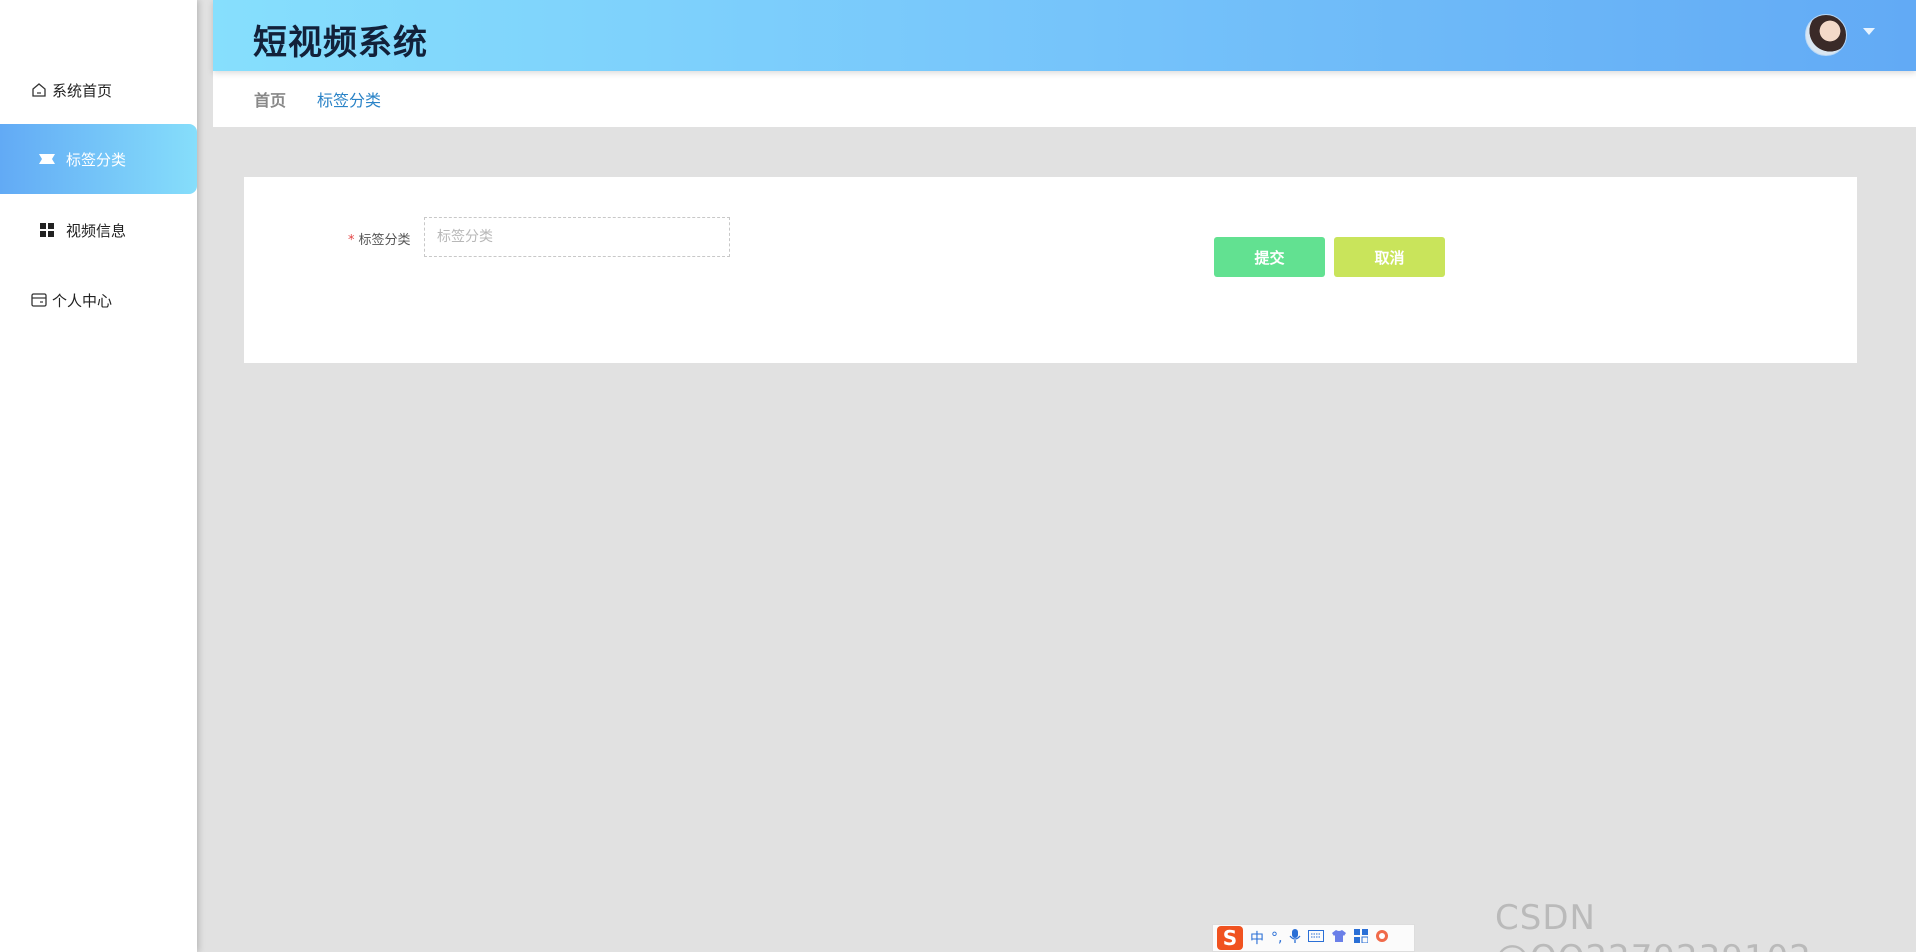 This screenshot has width=1916, height=952. I want to click on ime-toolbar: S 中 °,, so click(1313, 938).